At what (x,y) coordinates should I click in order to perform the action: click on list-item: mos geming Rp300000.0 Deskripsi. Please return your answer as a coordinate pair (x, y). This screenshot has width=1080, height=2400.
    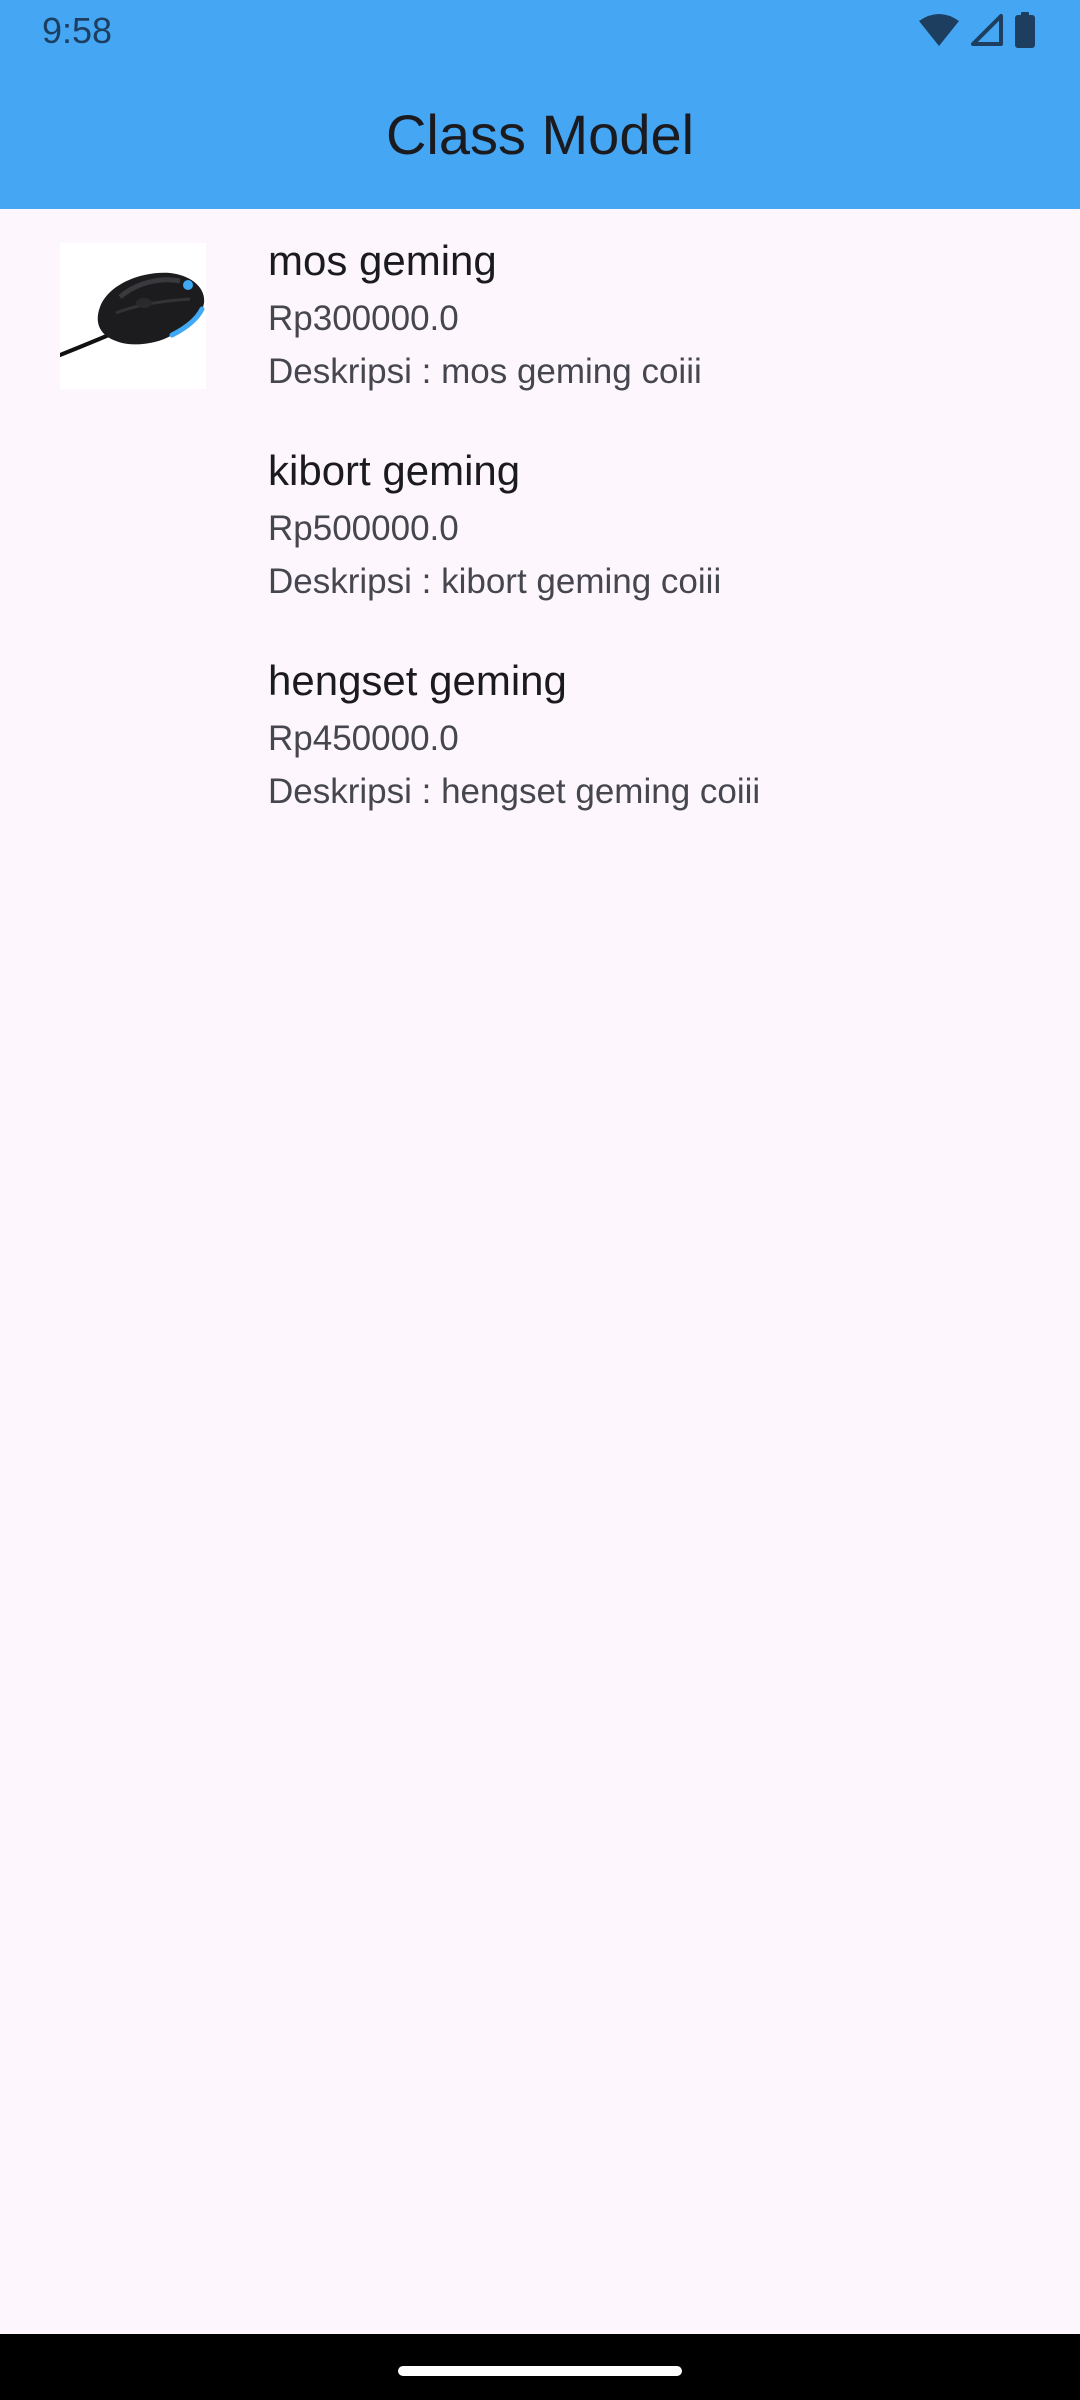
    Looking at the image, I should click on (540, 314).